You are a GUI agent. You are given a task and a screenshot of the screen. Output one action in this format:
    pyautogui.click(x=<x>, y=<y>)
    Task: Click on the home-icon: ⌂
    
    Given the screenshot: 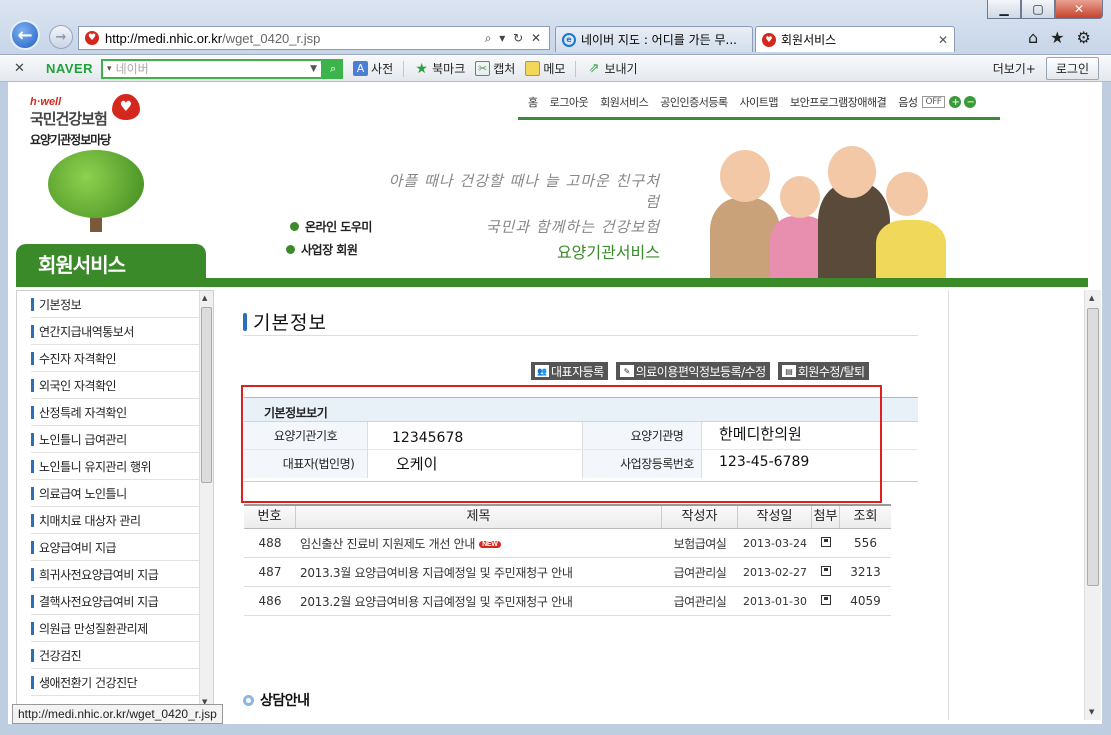 What is the action you would take?
    pyautogui.click(x=1033, y=37)
    